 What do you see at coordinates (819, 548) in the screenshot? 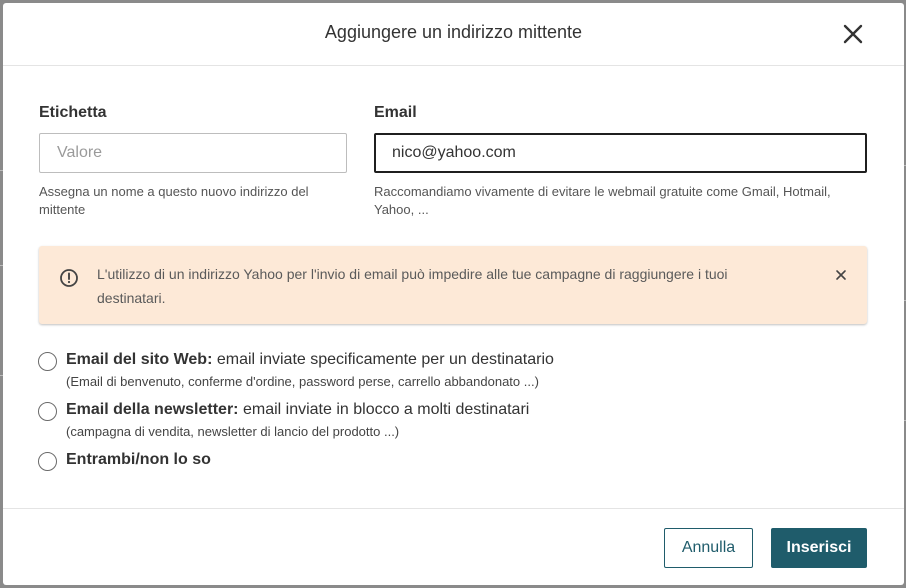
I see `insert-button: Inserisci` at bounding box center [819, 548].